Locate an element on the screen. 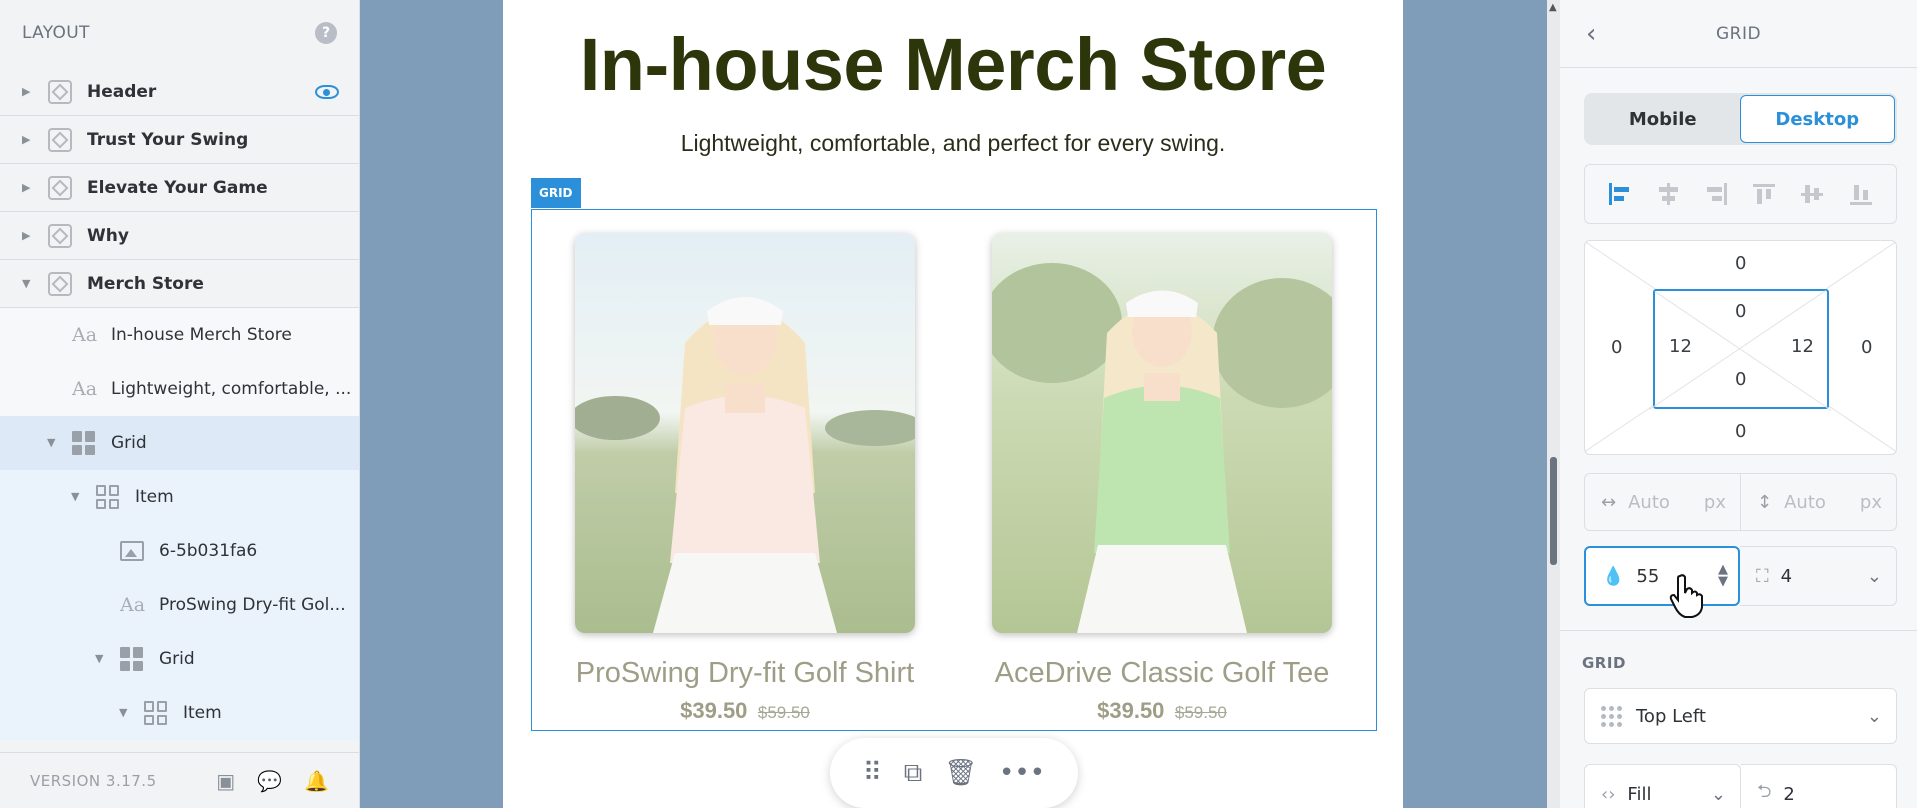  code-brackets-icon: ‹› is located at coordinates (1608, 794).